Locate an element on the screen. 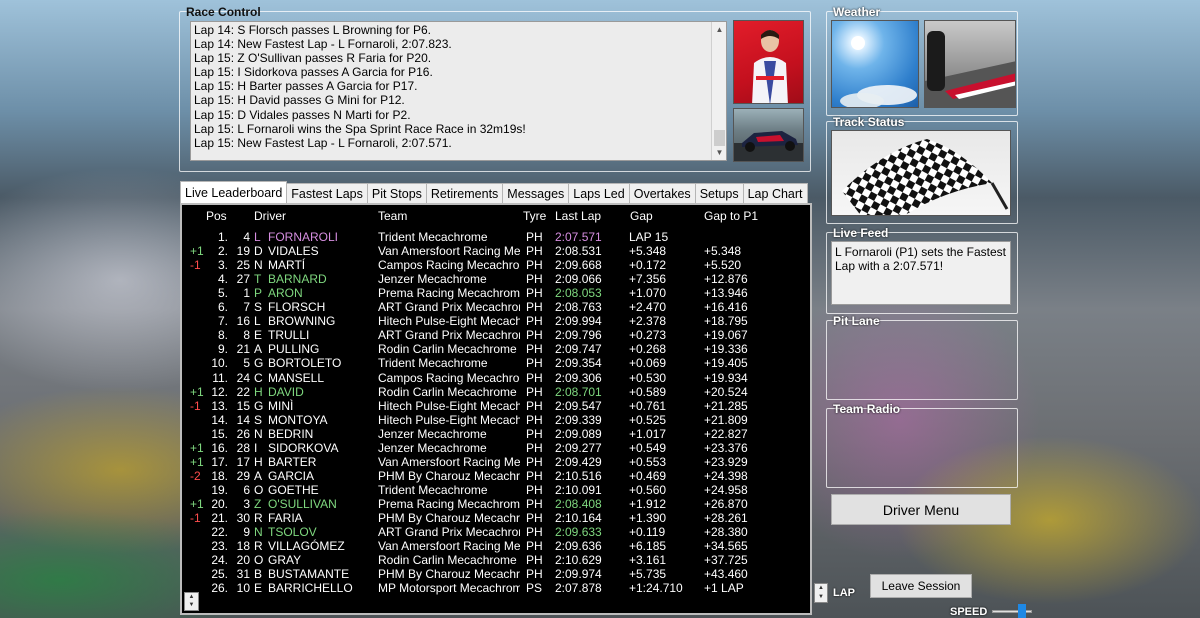 Image resolution: width=1200 pixels, height=618 pixels. tab-overtakes: Overtakes is located at coordinates (662, 193).